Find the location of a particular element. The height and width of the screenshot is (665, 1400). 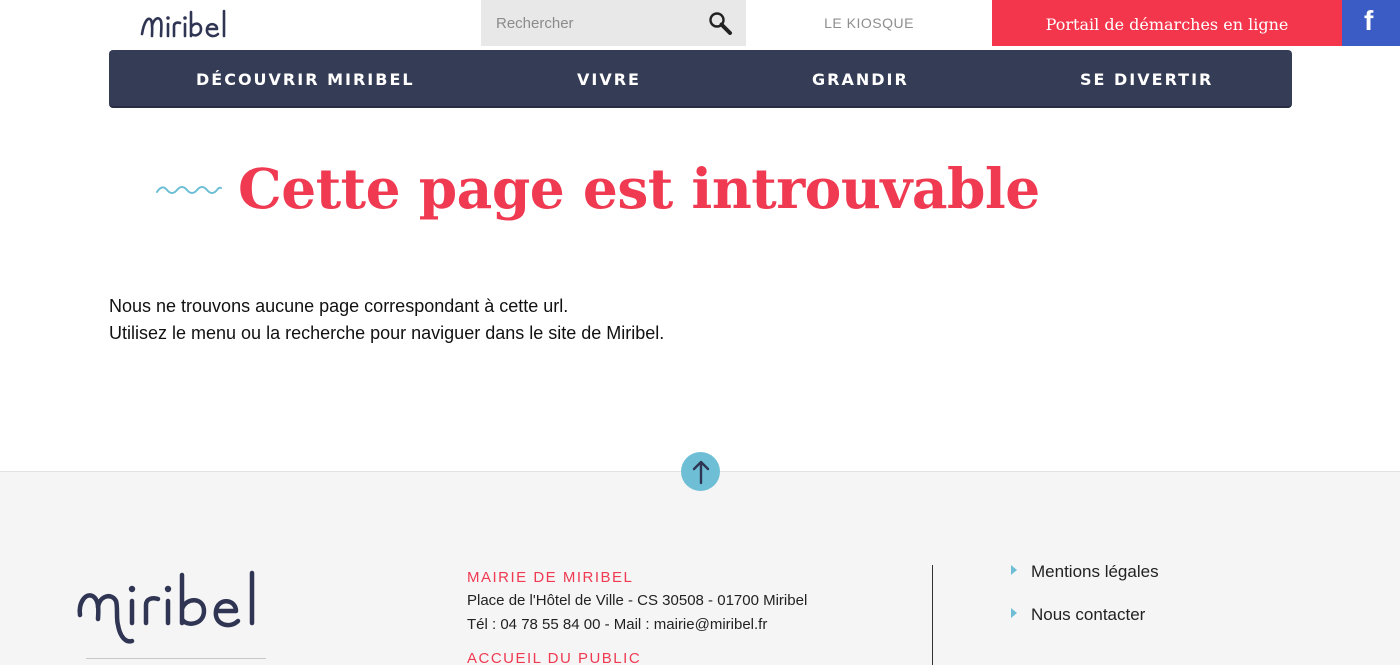

site-logo is located at coordinates (186, 26).